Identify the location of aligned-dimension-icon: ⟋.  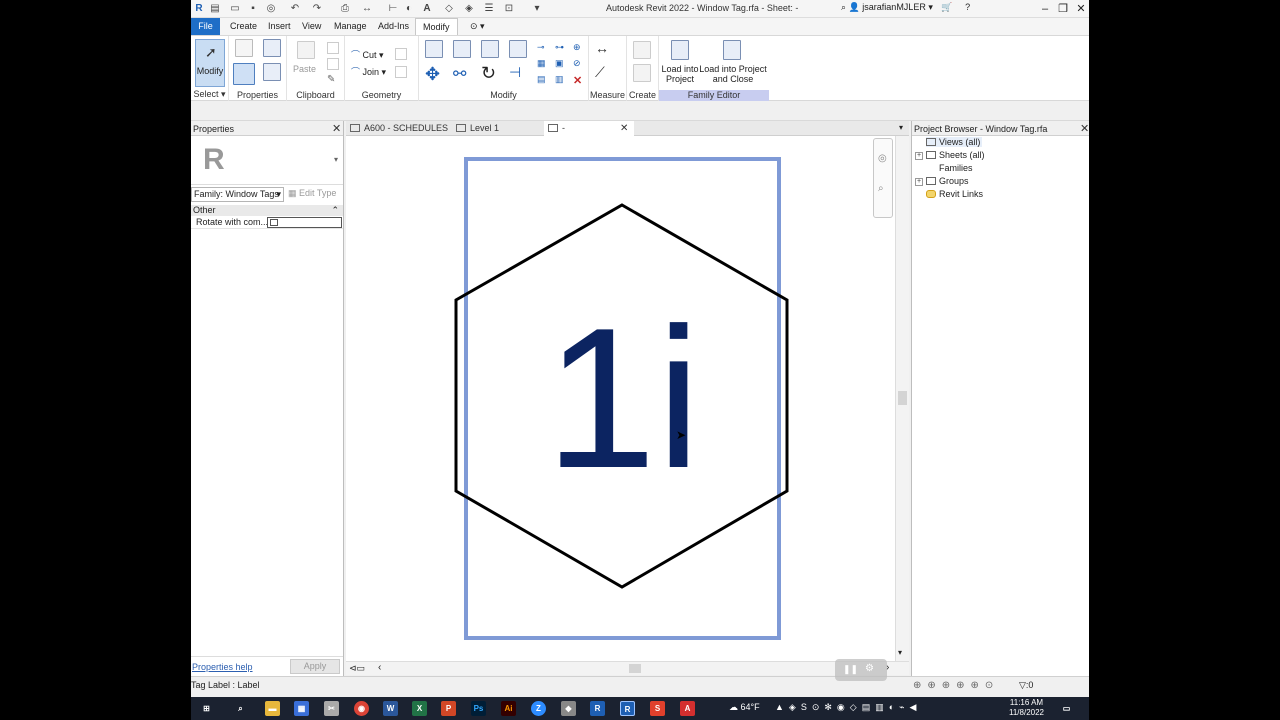
(600, 72).